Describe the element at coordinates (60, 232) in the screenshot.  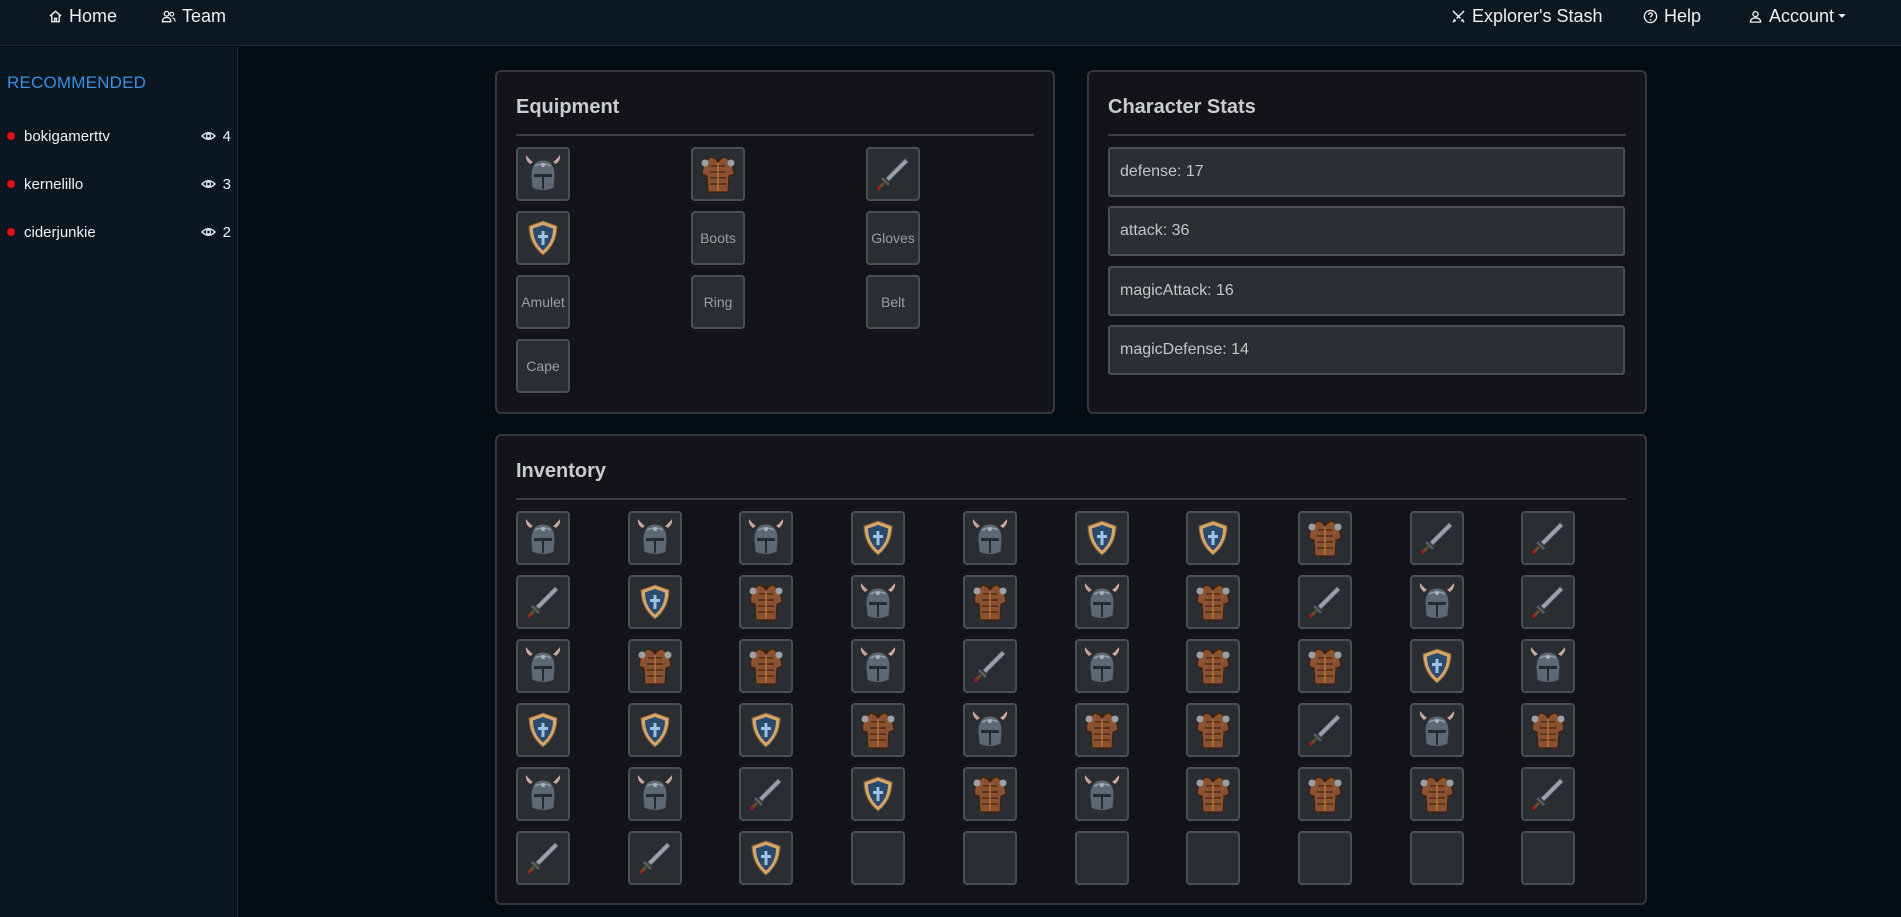
I see `streamer-name: ciderjunkie` at that location.